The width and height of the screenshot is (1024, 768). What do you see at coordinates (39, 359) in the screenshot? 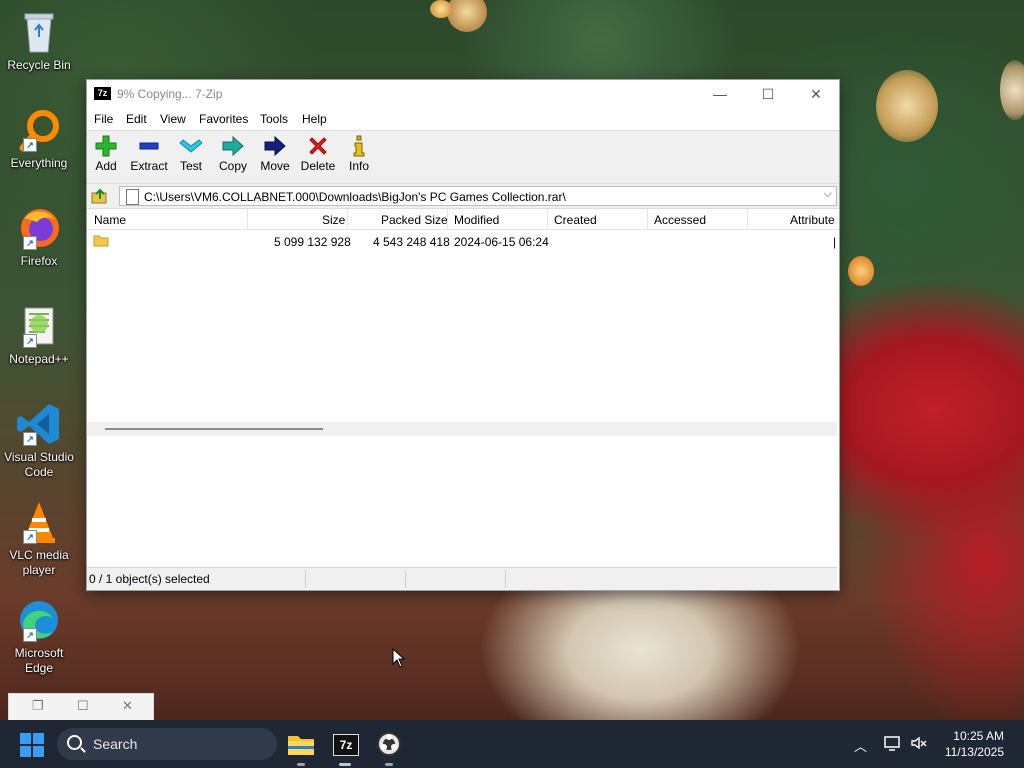
I see `desktop-icon-label: Notepad++` at bounding box center [39, 359].